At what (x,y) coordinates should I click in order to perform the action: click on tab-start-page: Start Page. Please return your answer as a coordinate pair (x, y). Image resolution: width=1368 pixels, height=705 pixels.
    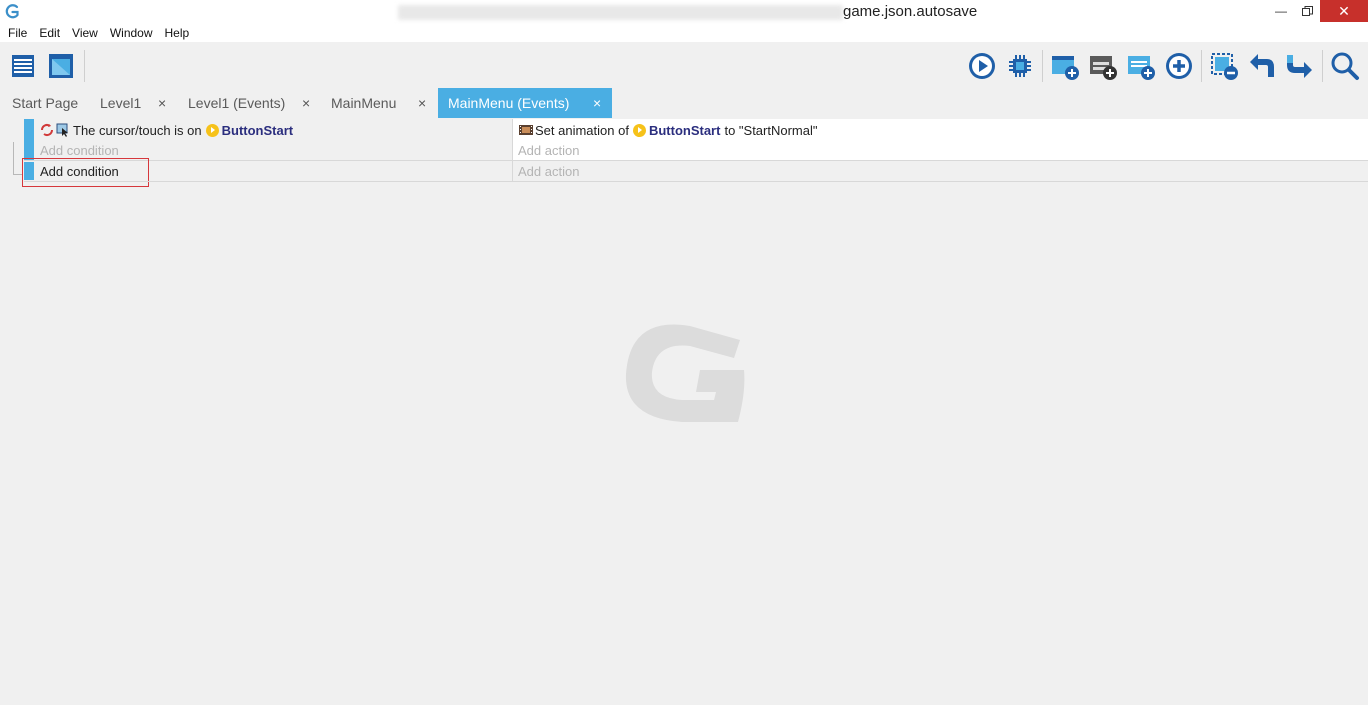
    Looking at the image, I should click on (45, 103).